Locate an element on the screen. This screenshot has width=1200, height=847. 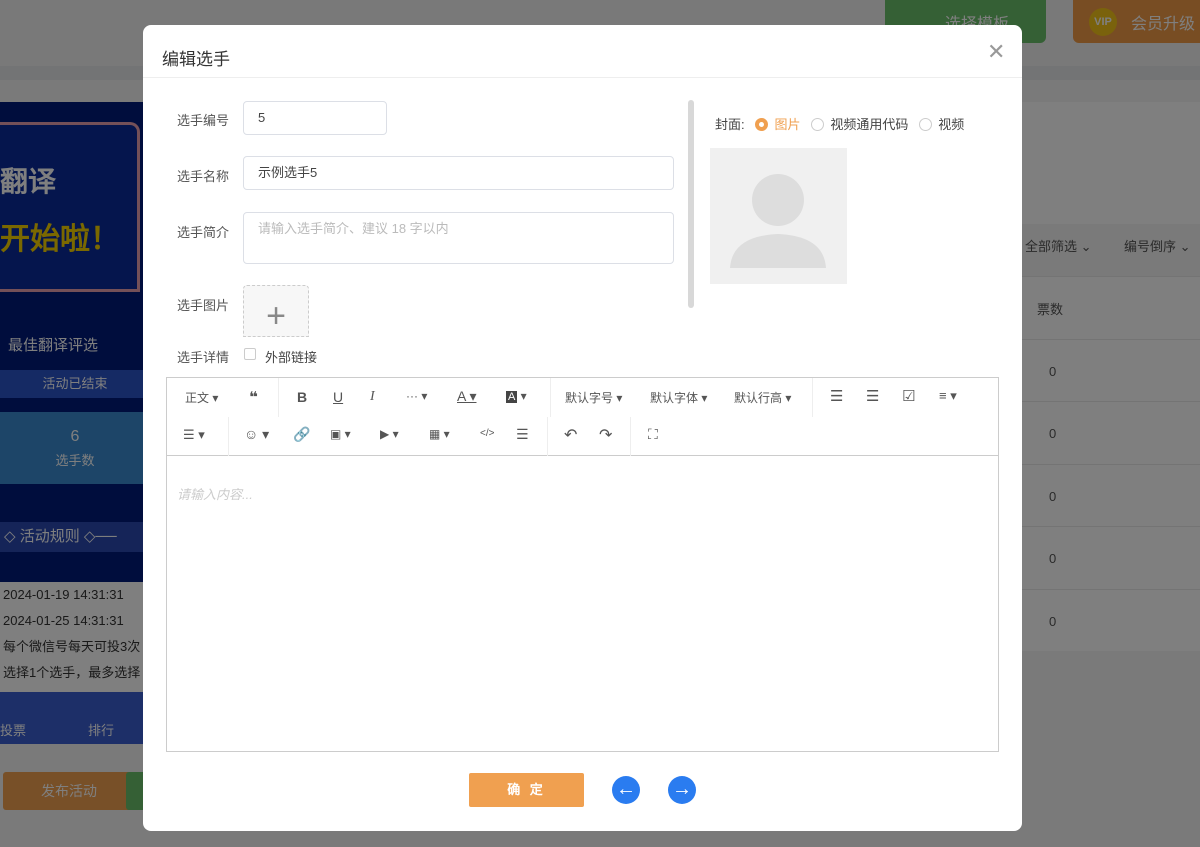
radio-video: 视频 is located at coordinates (941, 124).